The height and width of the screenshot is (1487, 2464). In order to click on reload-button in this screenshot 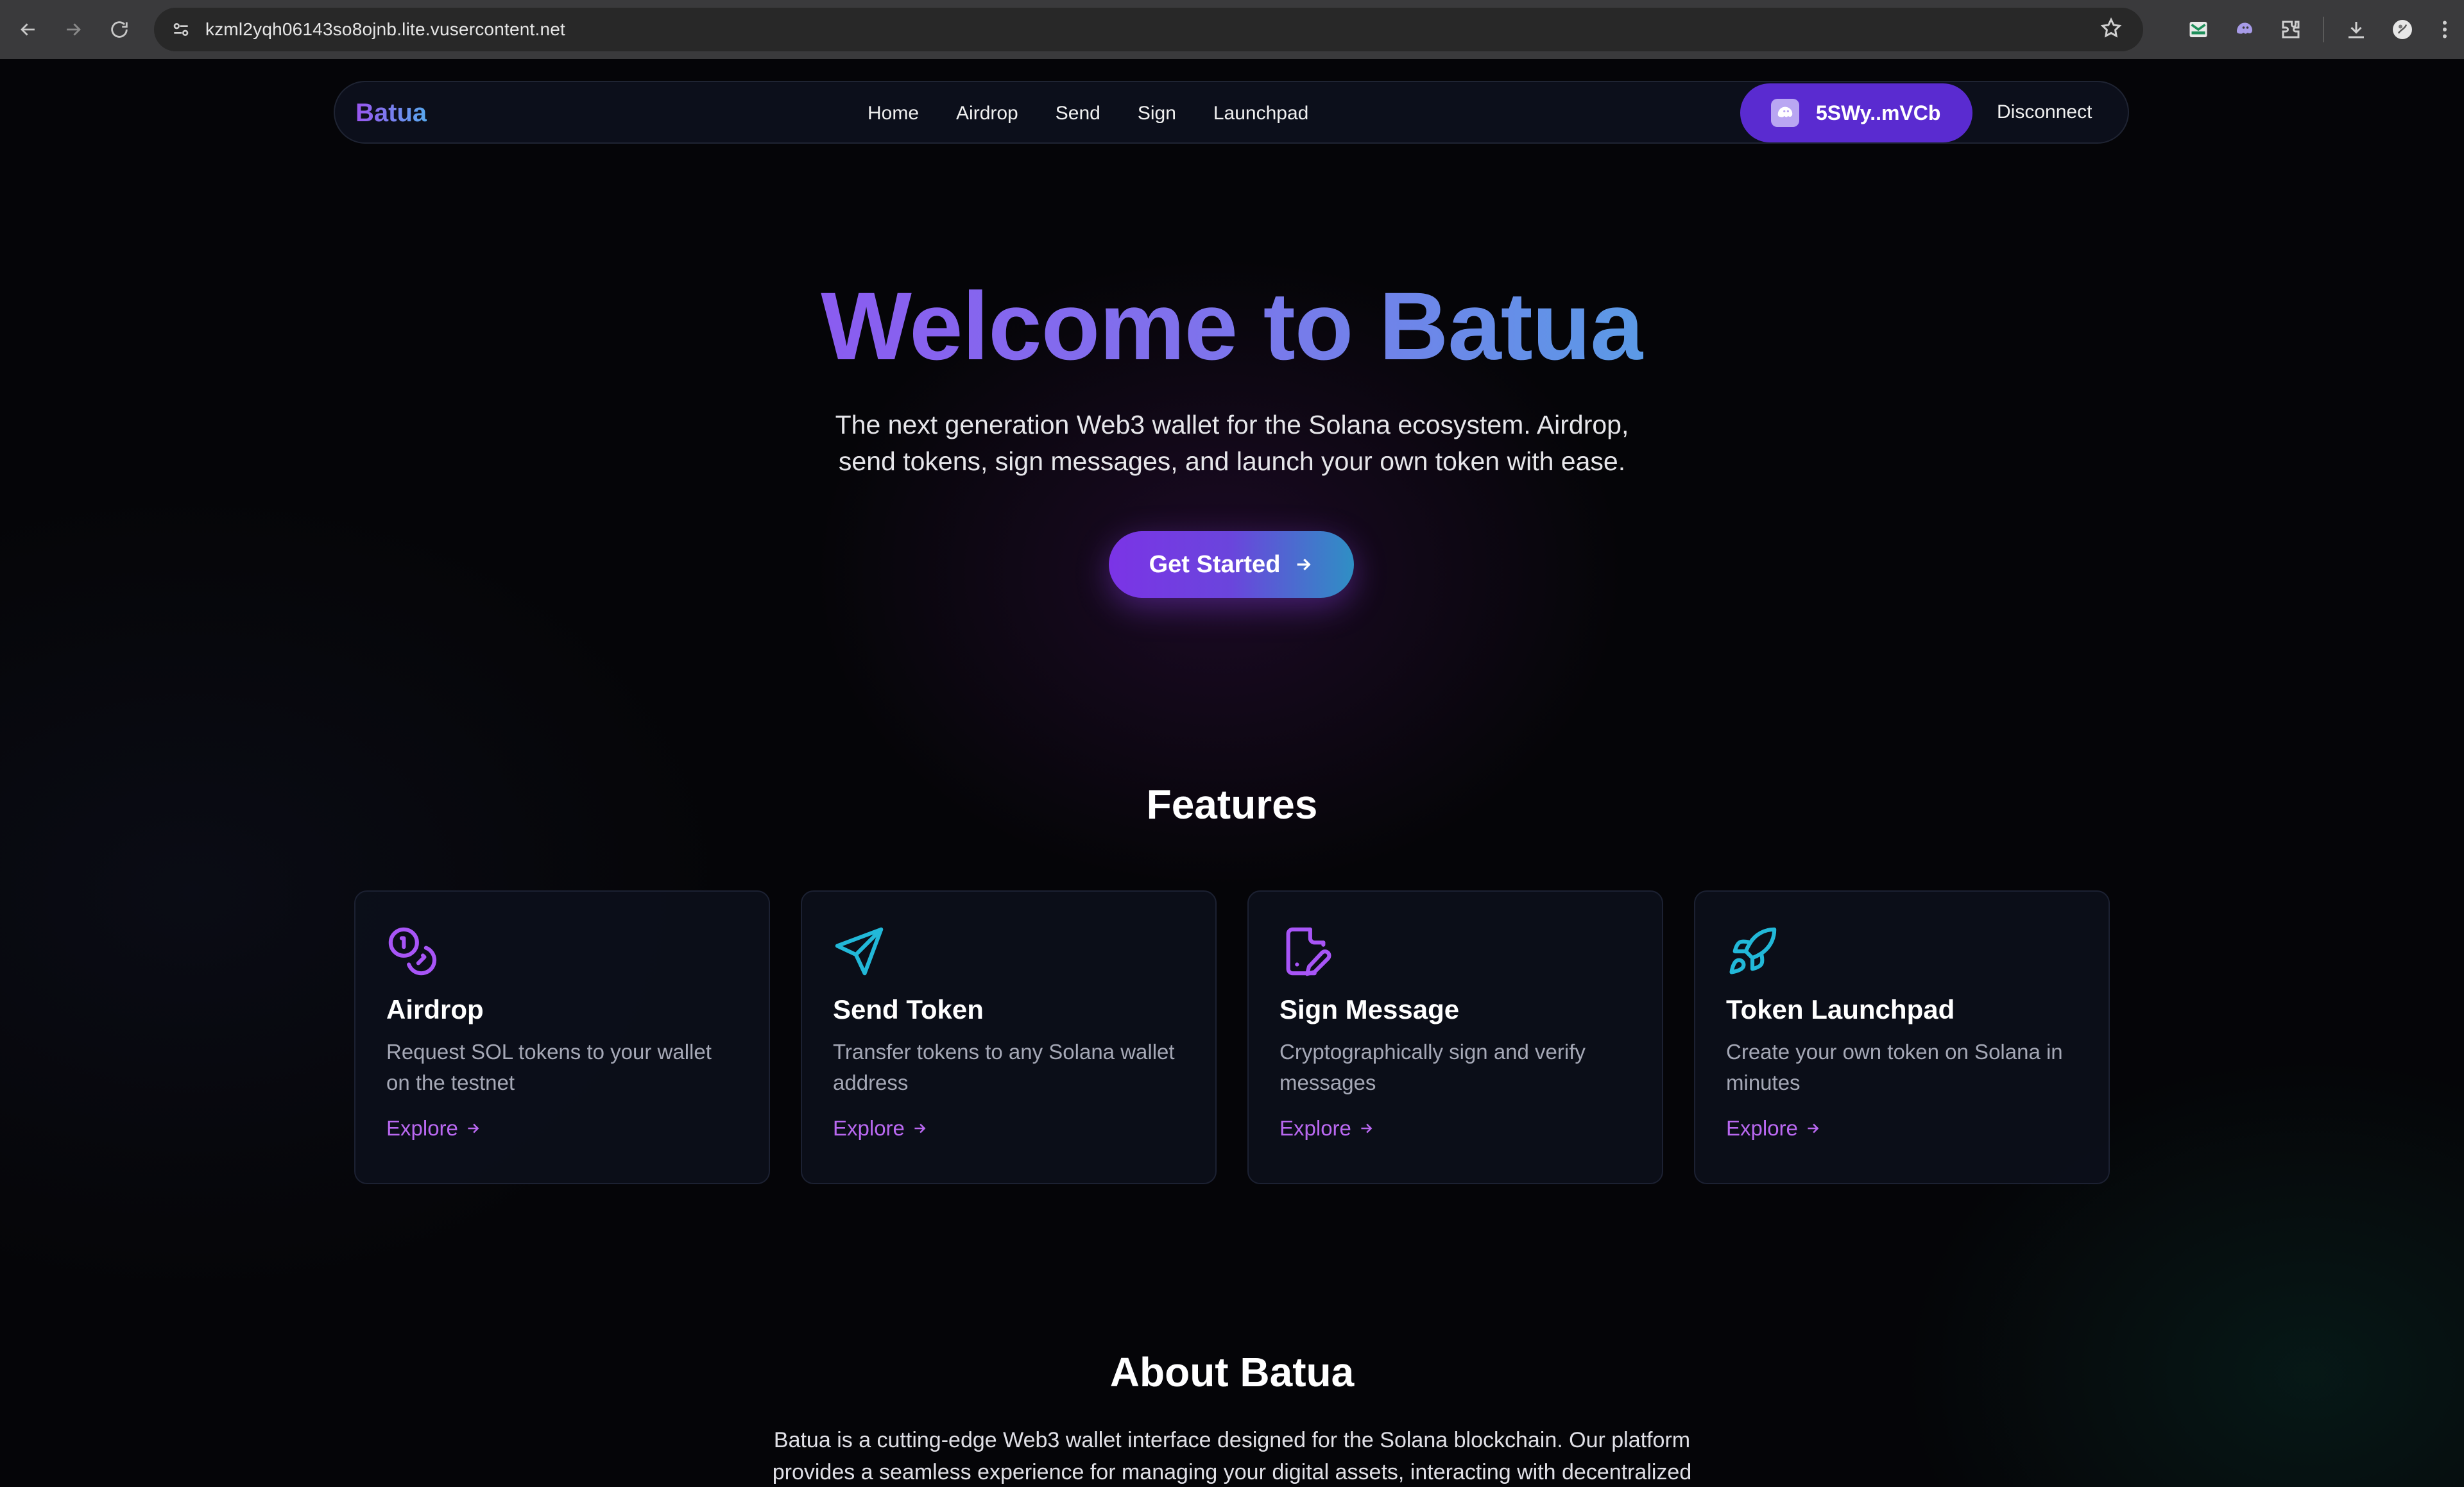, I will do `click(119, 29)`.